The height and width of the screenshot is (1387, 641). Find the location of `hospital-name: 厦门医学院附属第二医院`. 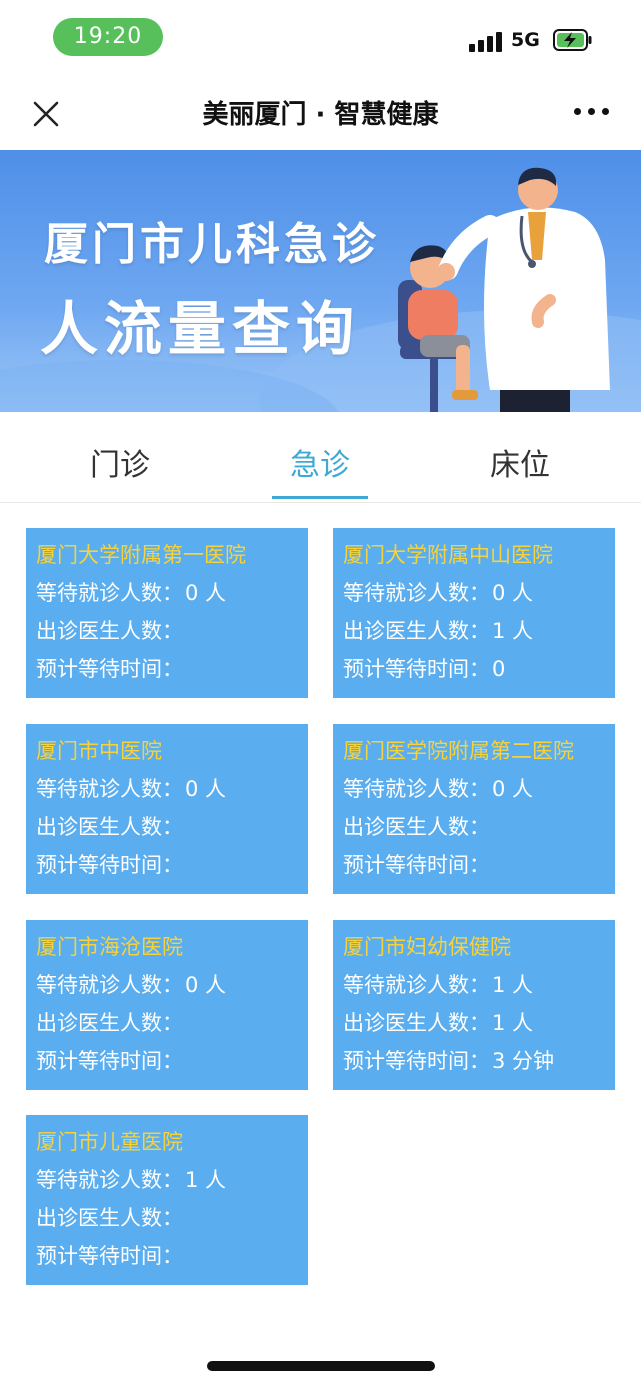

hospital-name: 厦门医学院附属第二医院 is located at coordinates (458, 751).